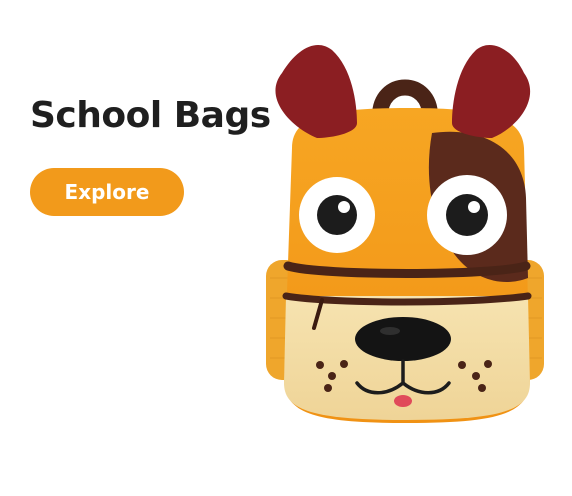 This screenshot has width=572, height=496. I want to click on section-title: School Bags, so click(150, 115).